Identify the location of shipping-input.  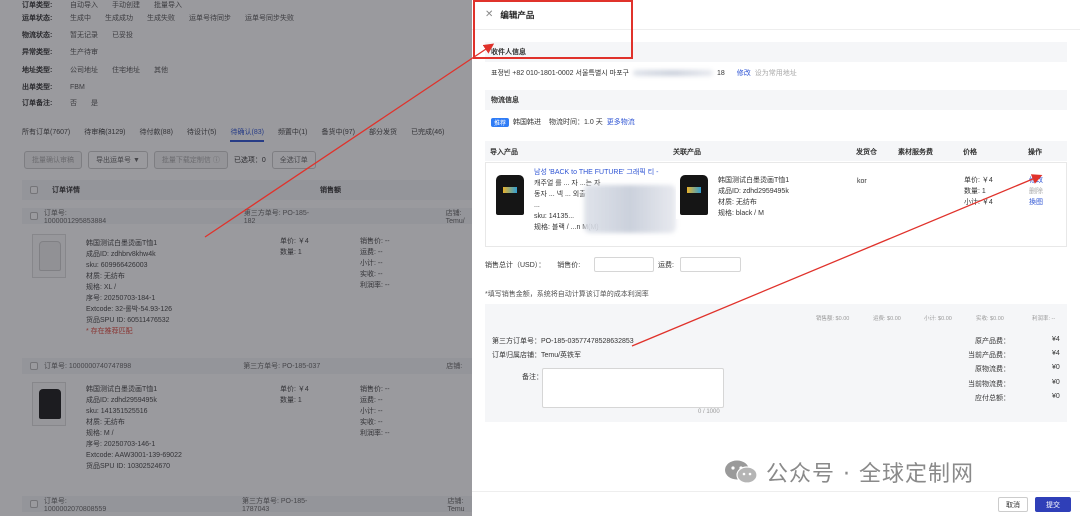
(710, 264).